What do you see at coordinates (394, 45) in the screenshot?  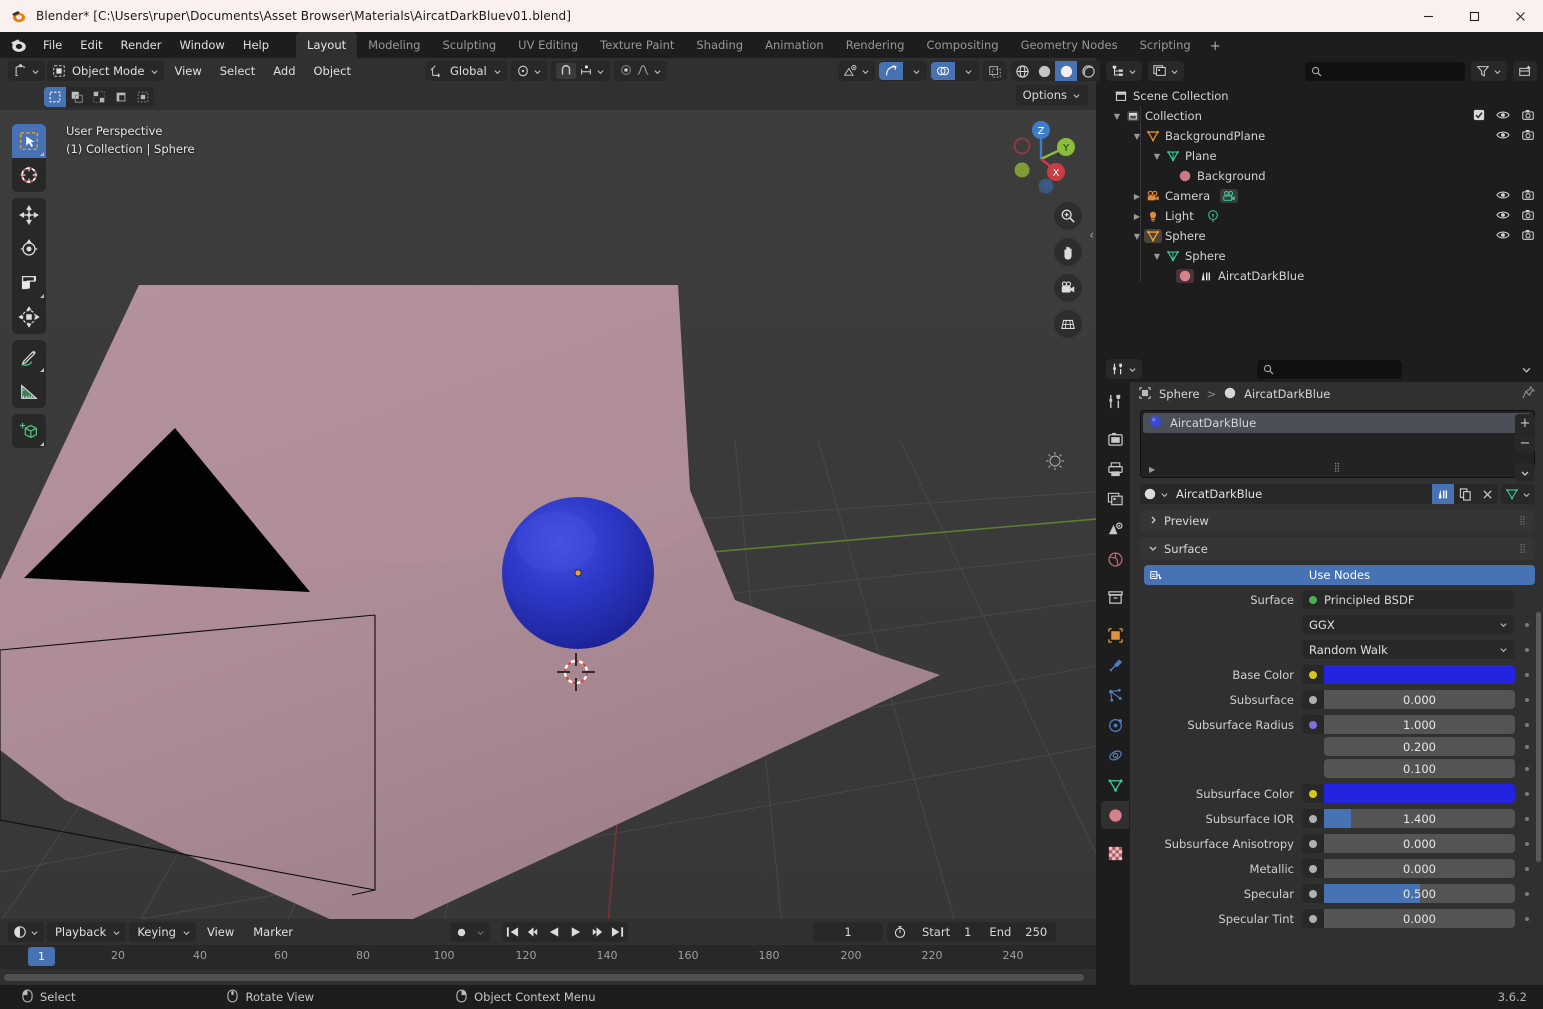 I see `tab-modeling: Modeling` at bounding box center [394, 45].